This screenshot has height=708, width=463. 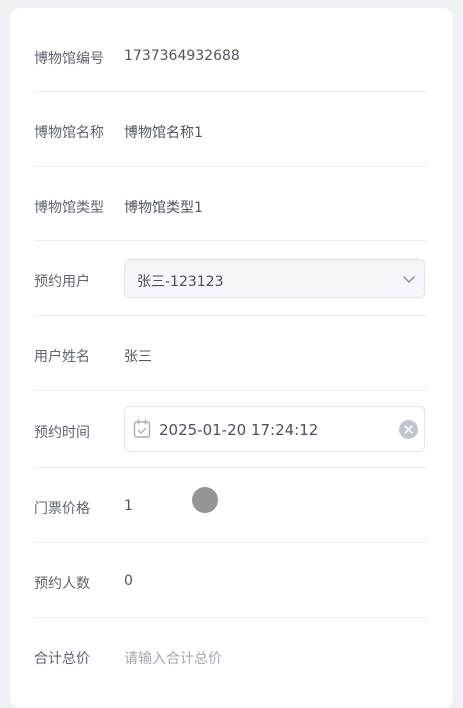 What do you see at coordinates (163, 208) in the screenshot?
I see `museum-type-value: 博物馆类型1` at bounding box center [163, 208].